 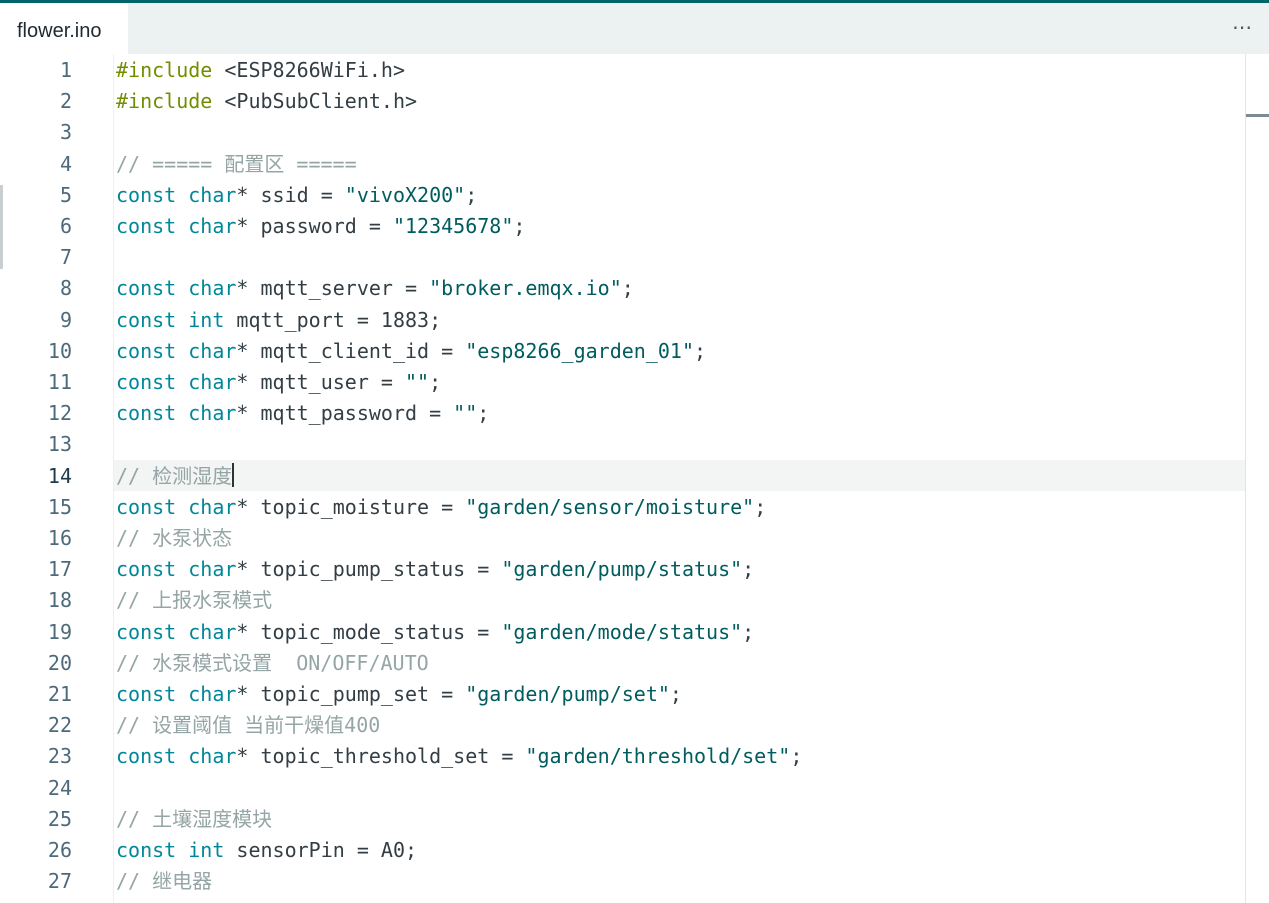 What do you see at coordinates (622, 663) in the screenshot?
I see `code-line: 20 // 水泵模式设置 ON/OFF/AUTO` at bounding box center [622, 663].